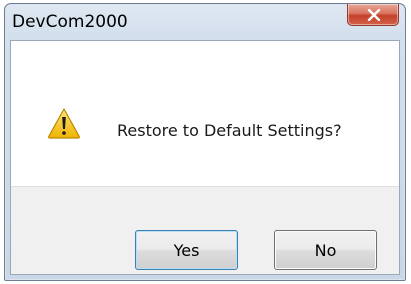 The image size is (411, 284). I want to click on close-icon, so click(374, 15).